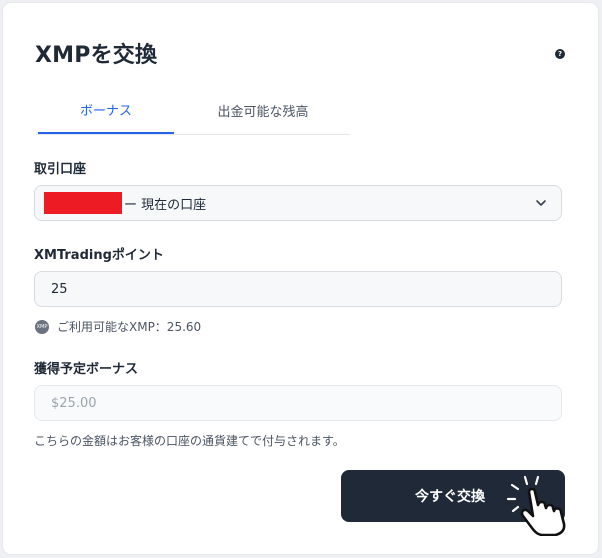 This screenshot has height=558, width=602. What do you see at coordinates (298, 403) in the screenshot?
I see `bonus-output-field: $25.00` at bounding box center [298, 403].